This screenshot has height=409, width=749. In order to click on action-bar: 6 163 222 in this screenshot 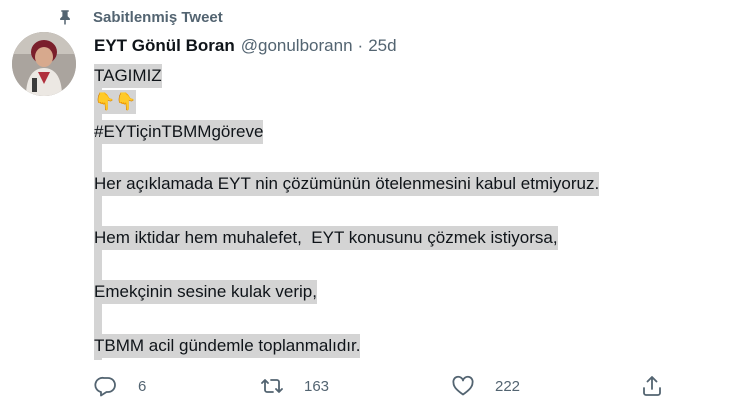, I will do `click(389, 389)`.